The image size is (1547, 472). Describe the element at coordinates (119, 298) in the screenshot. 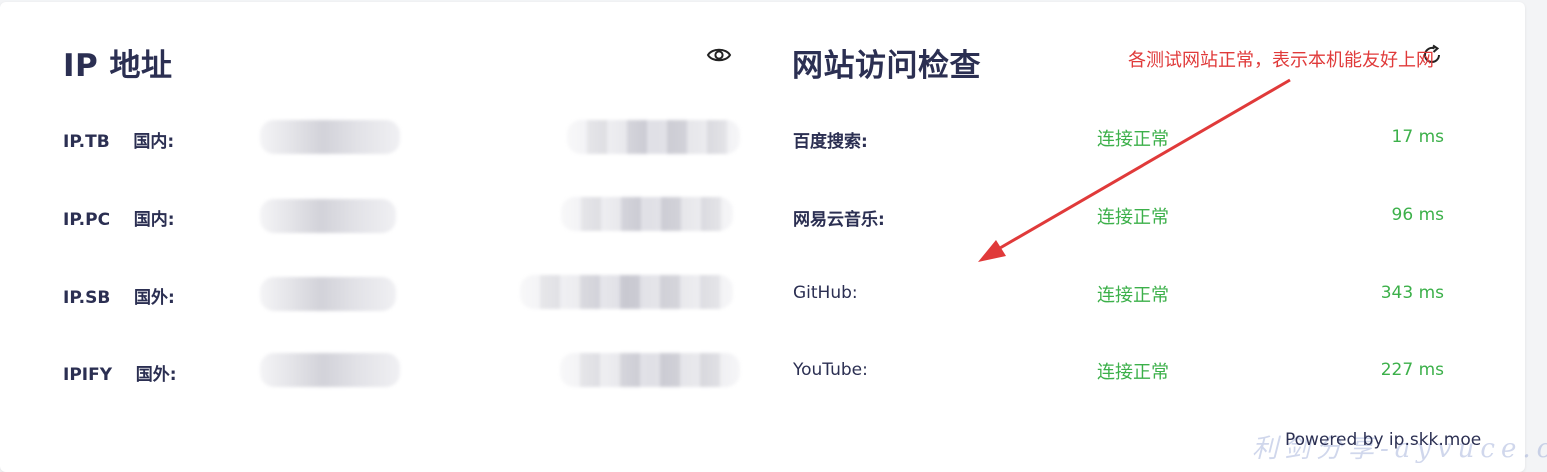

I see `ip-row-label-ipsb: IP.SB 国外:` at that location.